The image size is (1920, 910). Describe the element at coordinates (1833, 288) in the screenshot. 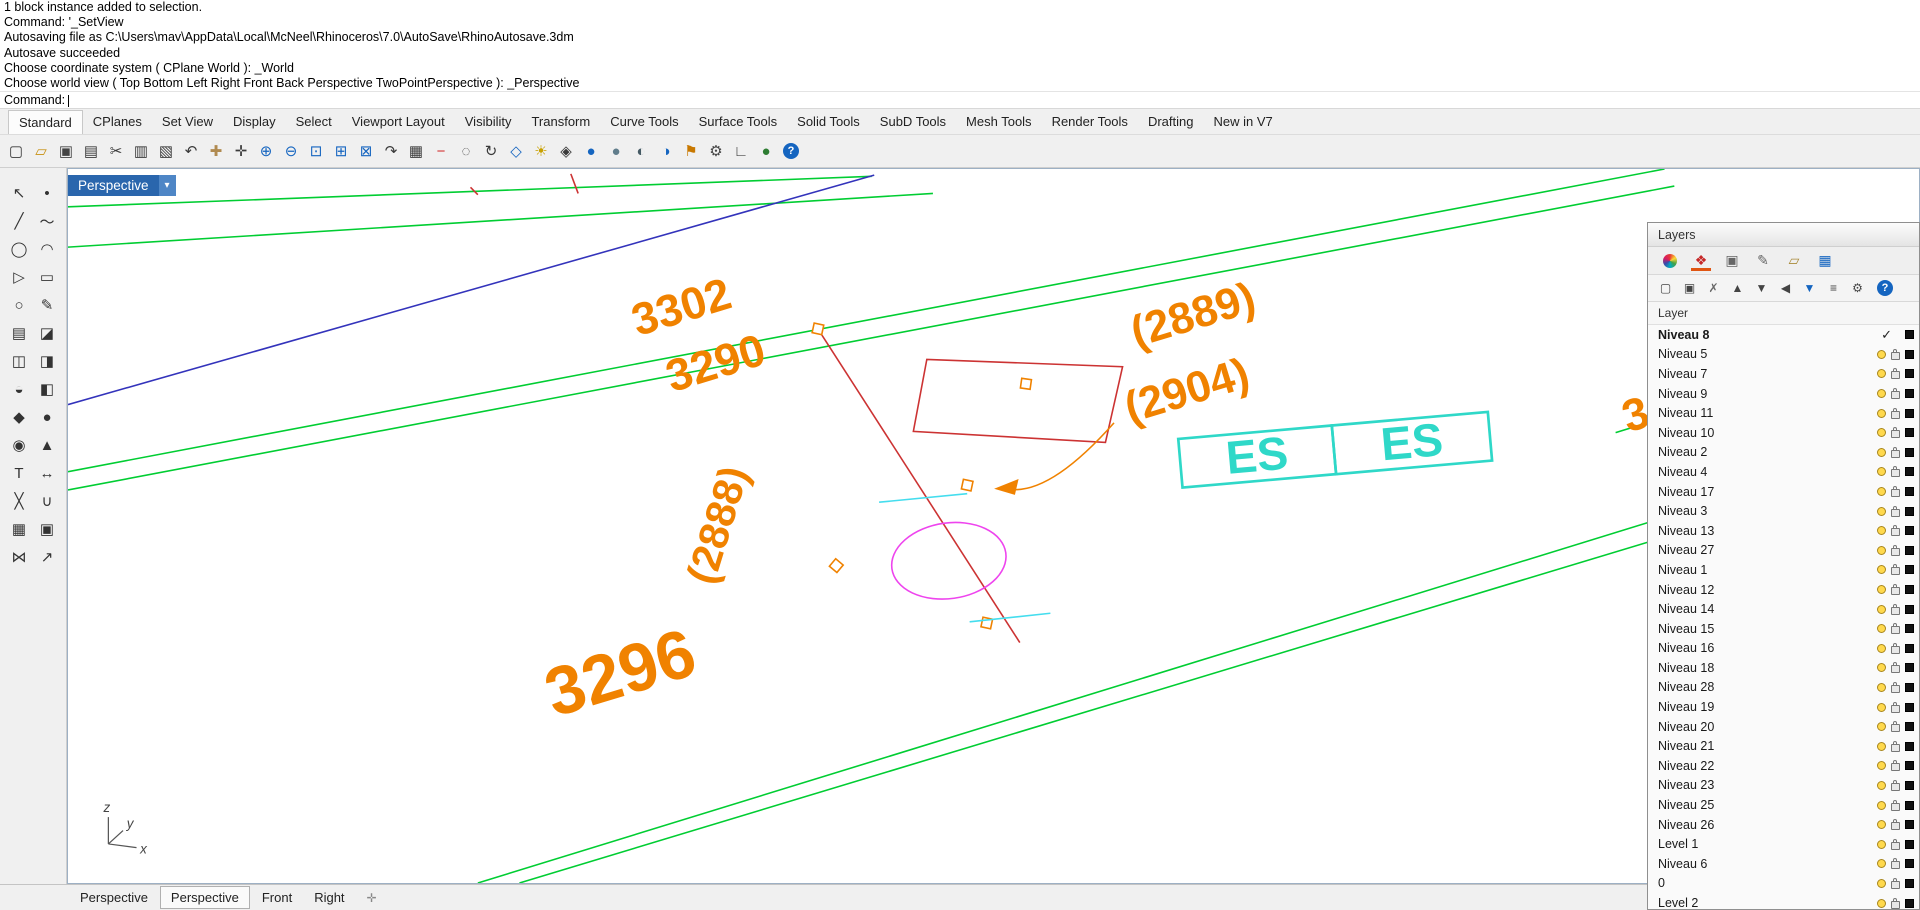

I see `sort-icon: ≡` at that location.